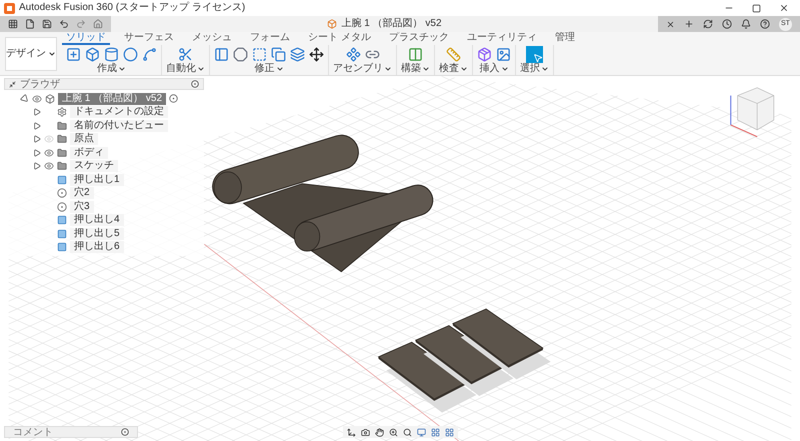 Image resolution: width=800 pixels, height=441 pixels. I want to click on viewports-icon, so click(449, 432).